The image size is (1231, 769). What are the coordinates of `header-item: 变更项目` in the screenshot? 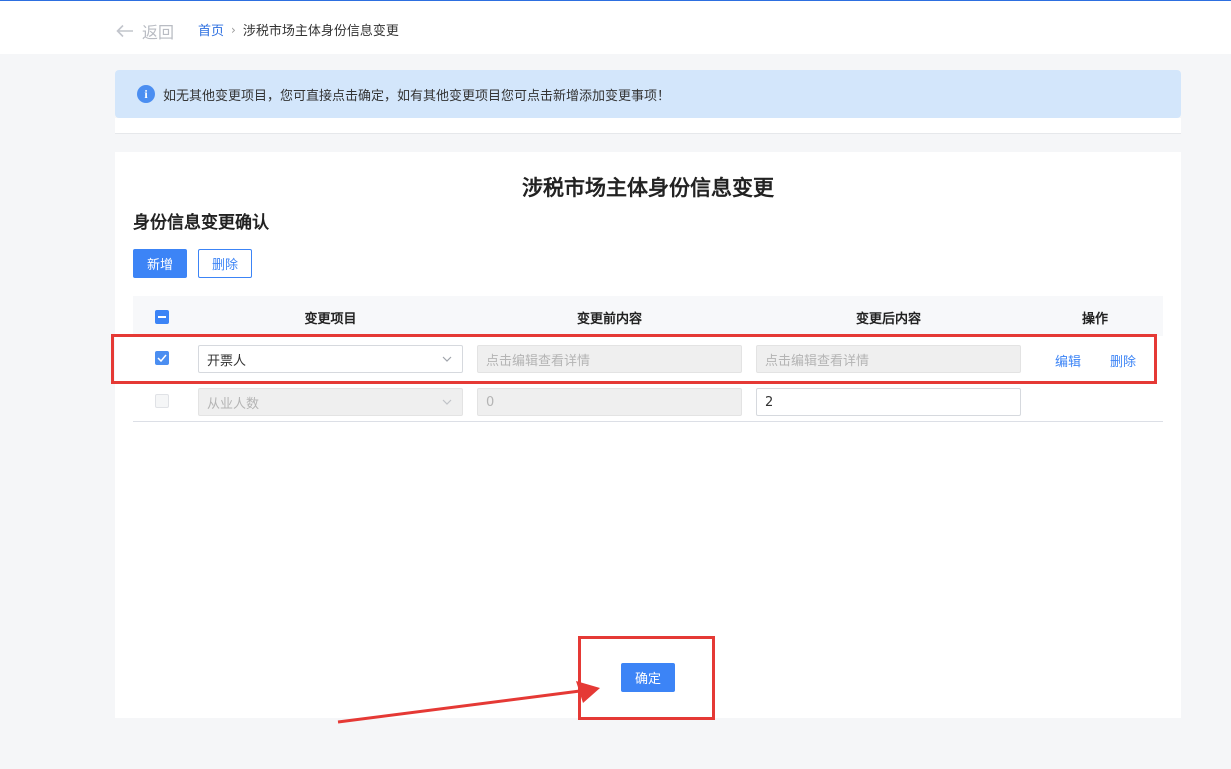 It's located at (330, 319).